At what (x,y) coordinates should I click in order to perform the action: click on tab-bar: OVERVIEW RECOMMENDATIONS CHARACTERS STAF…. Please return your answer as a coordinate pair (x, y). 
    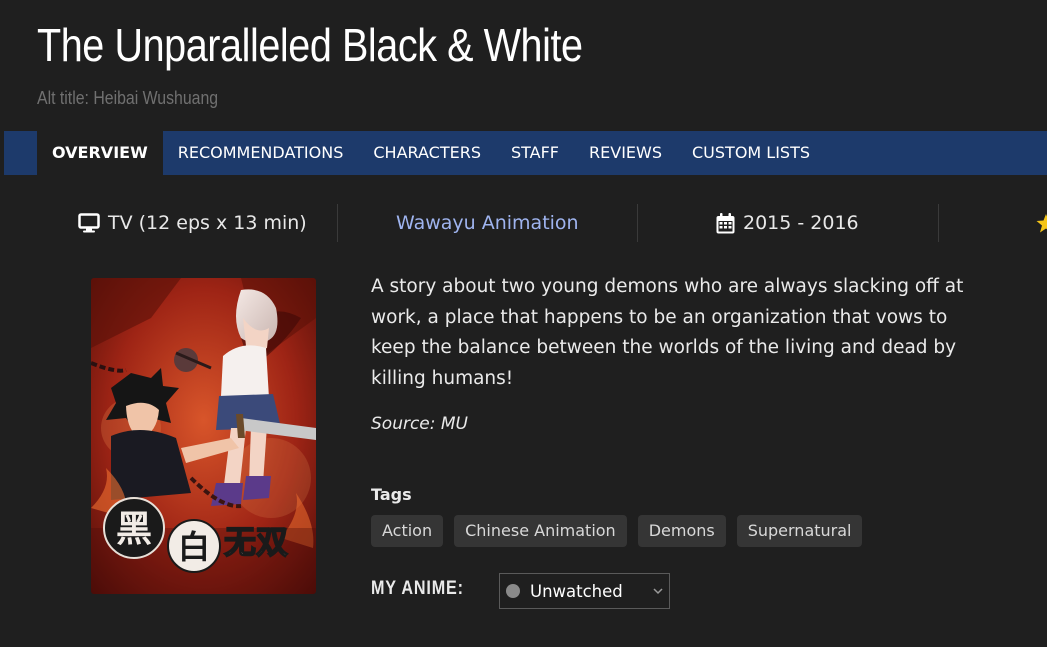
    Looking at the image, I should click on (525, 153).